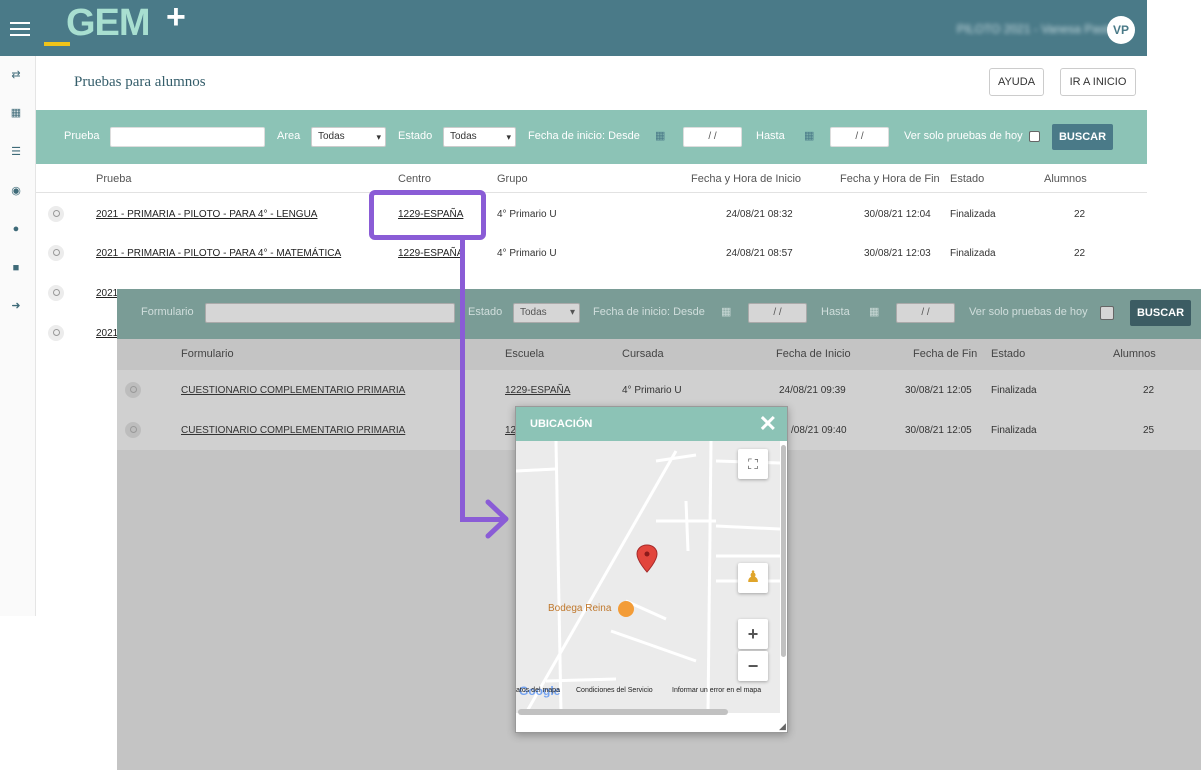  Describe the element at coordinates (835, 312) in the screenshot. I see `hasta-label: Hasta` at that location.